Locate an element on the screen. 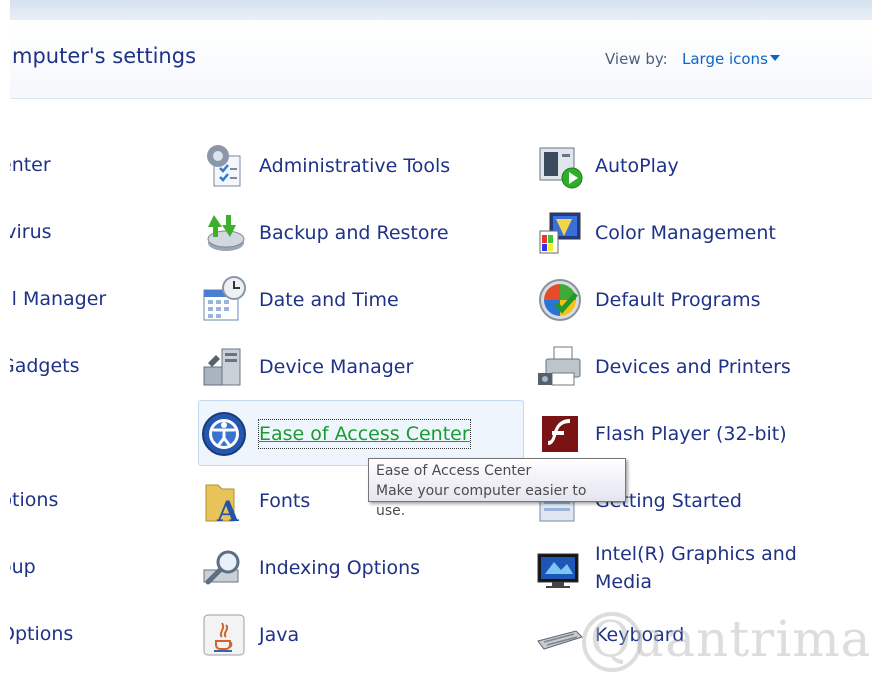 This screenshot has width=872, height=674. item-label: Indexing Options is located at coordinates (340, 568).